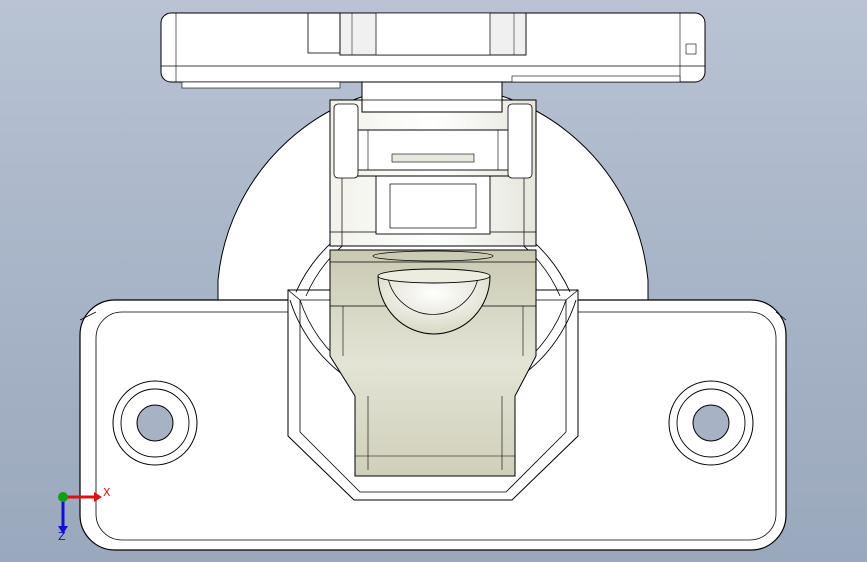 The width and height of the screenshot is (867, 562). What do you see at coordinates (711, 423) in the screenshot?
I see `screw-hole-right` at bounding box center [711, 423].